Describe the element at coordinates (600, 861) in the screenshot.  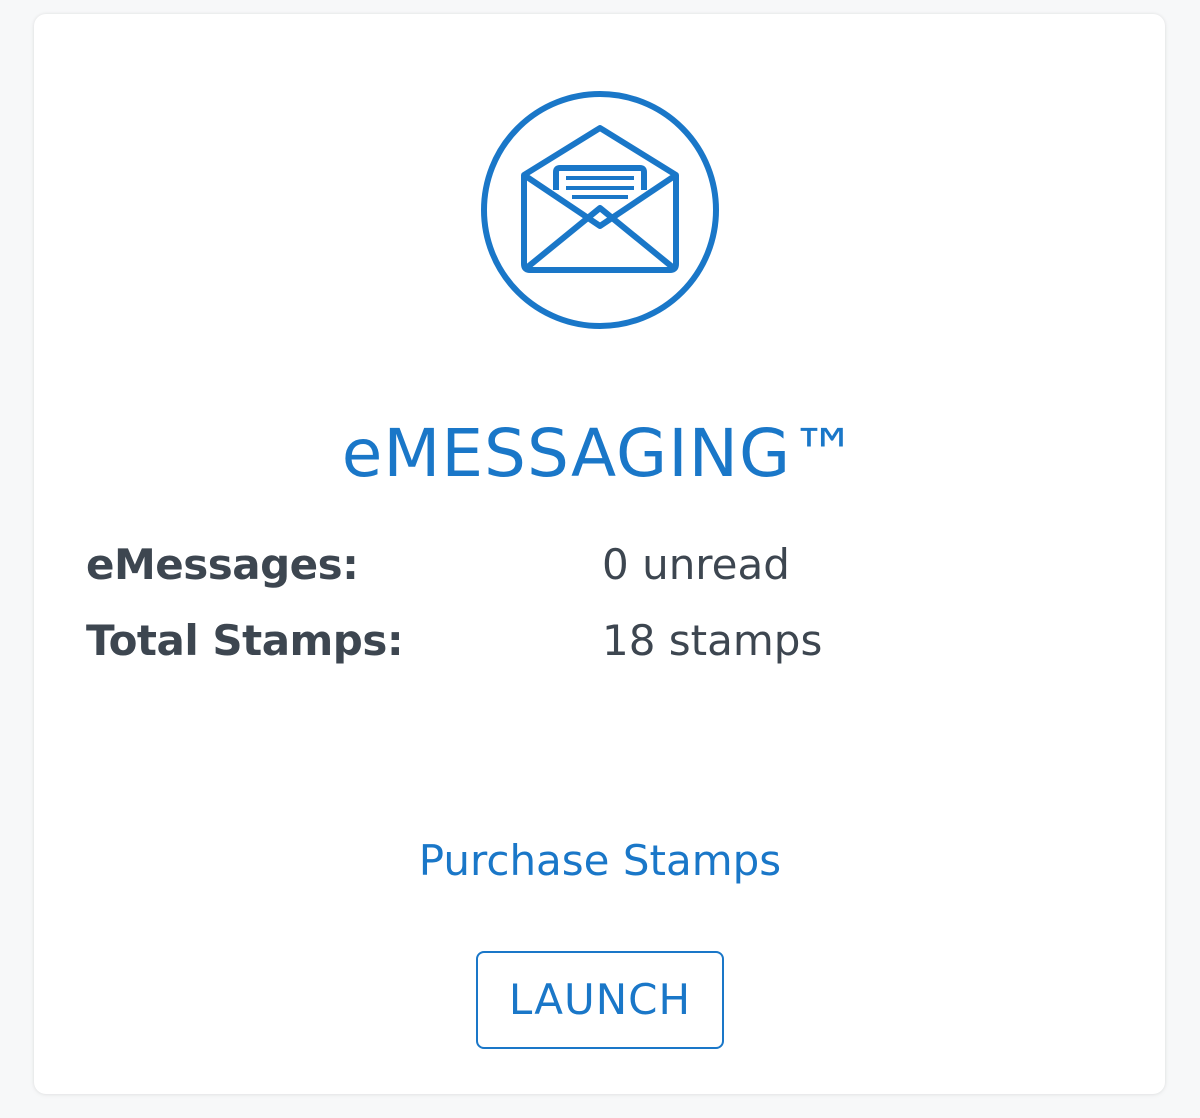
I see `purchase-stamps-link: Purchase Stamps` at that location.